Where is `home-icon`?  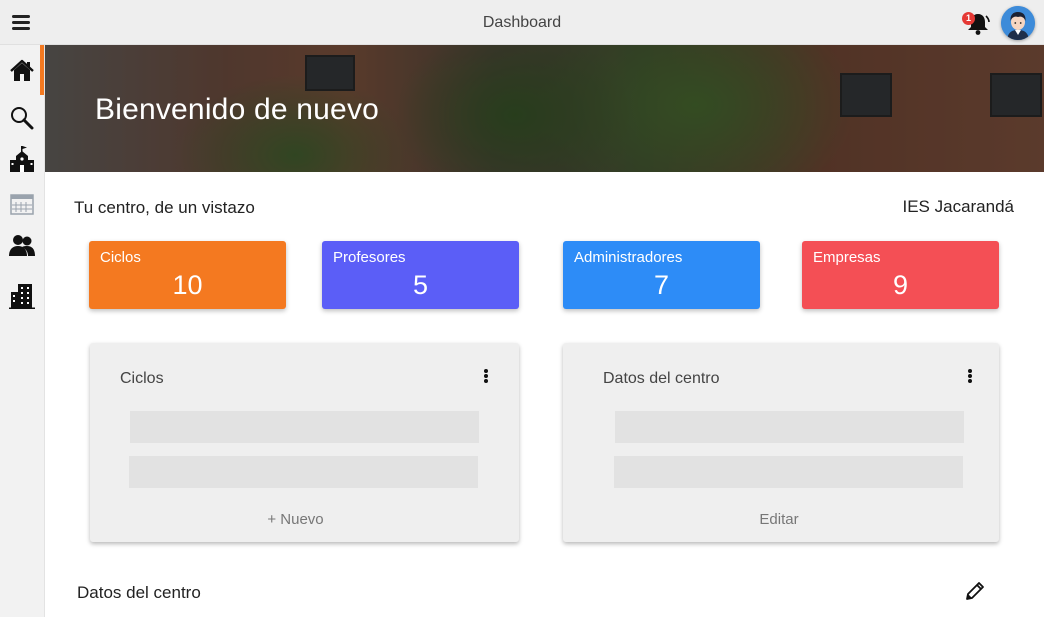
home-icon is located at coordinates (22, 70).